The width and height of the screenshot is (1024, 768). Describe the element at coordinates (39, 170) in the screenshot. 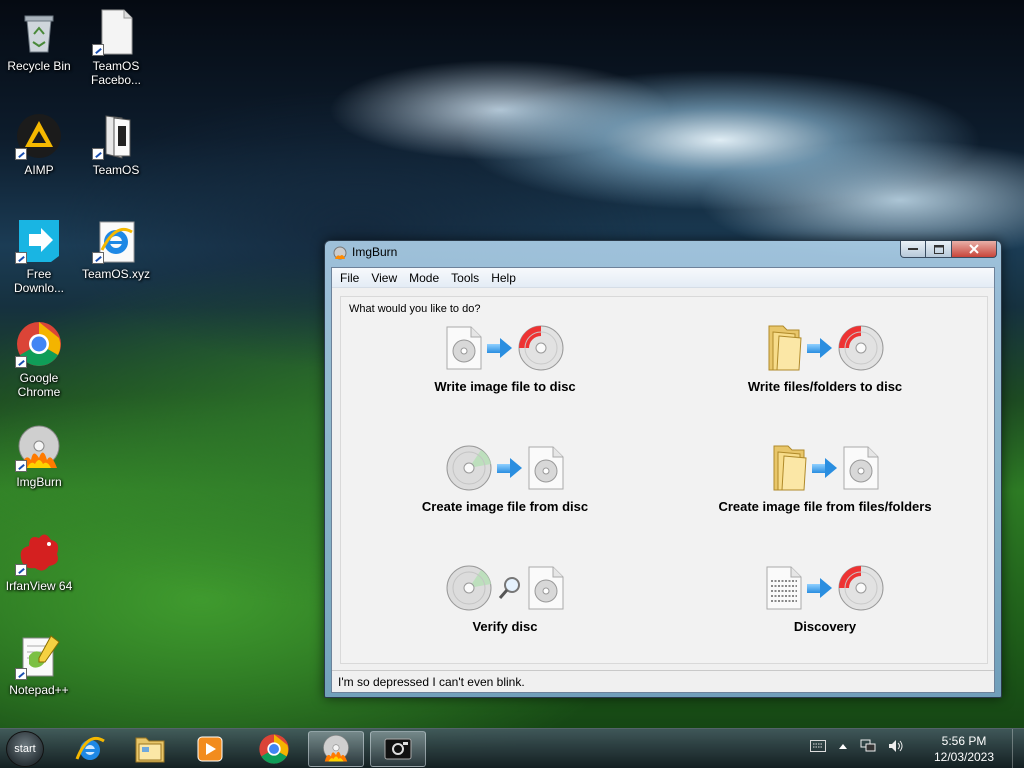

I see `desktop-icon-label: AIMP` at that location.